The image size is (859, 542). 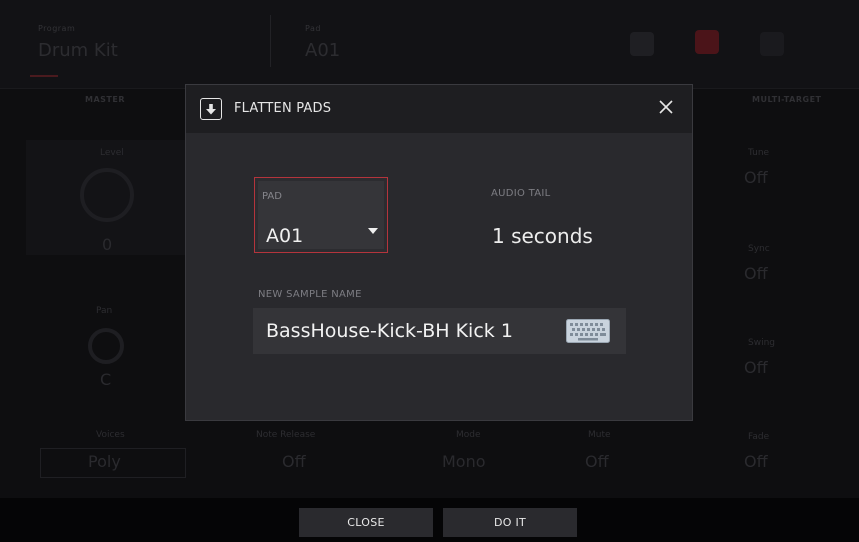 I want to click on bg-sync-value: Off, so click(x=756, y=273).